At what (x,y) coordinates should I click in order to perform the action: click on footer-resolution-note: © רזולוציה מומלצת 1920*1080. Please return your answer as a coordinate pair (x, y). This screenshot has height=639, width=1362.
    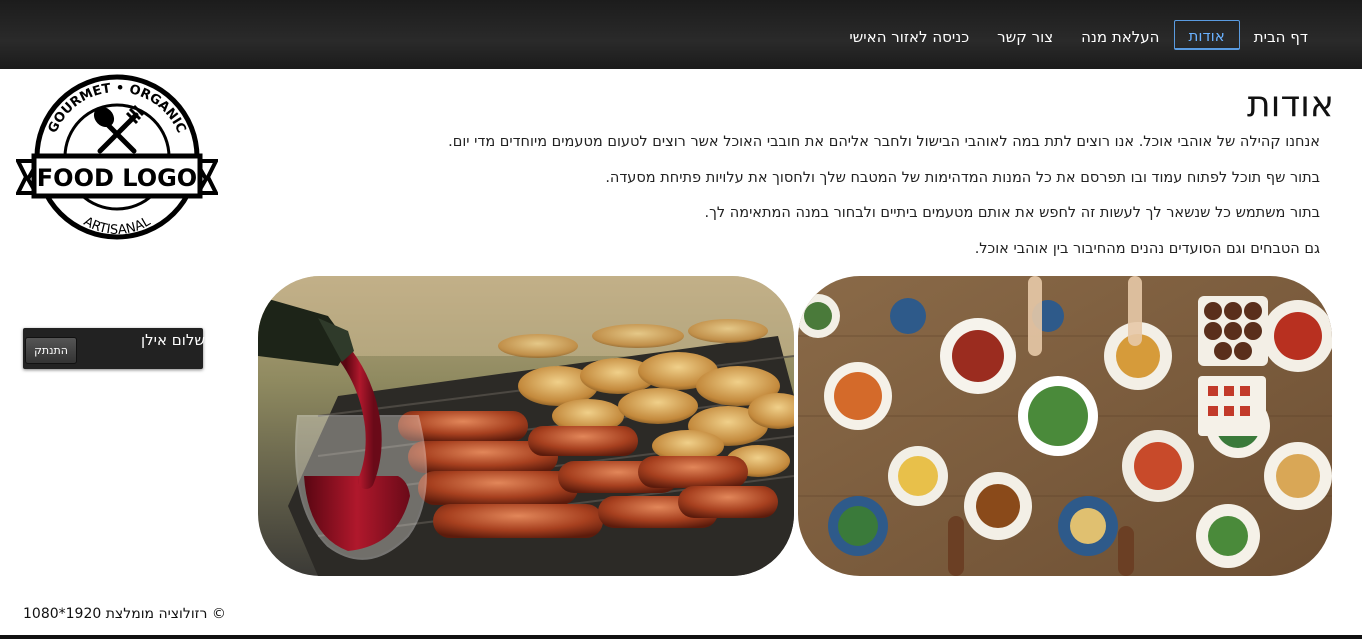
    Looking at the image, I should click on (124, 614).